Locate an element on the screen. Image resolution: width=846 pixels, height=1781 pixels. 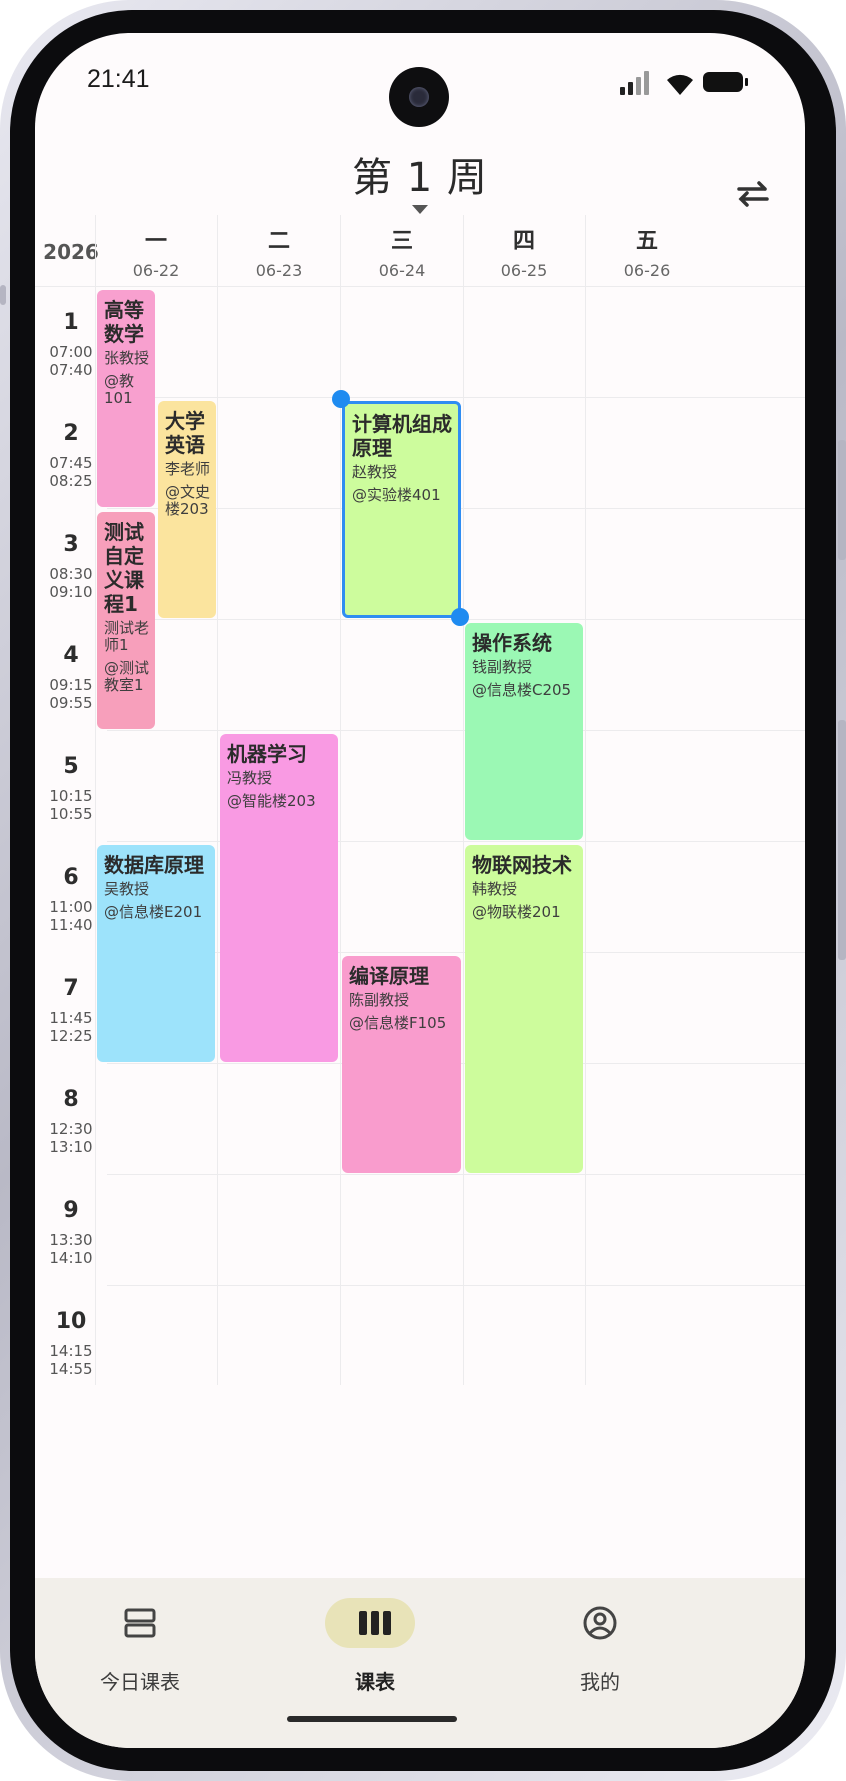
course-card: 测试自定义课程1 测试老师1 @测试教室1 is located at coordinates (126, 620).